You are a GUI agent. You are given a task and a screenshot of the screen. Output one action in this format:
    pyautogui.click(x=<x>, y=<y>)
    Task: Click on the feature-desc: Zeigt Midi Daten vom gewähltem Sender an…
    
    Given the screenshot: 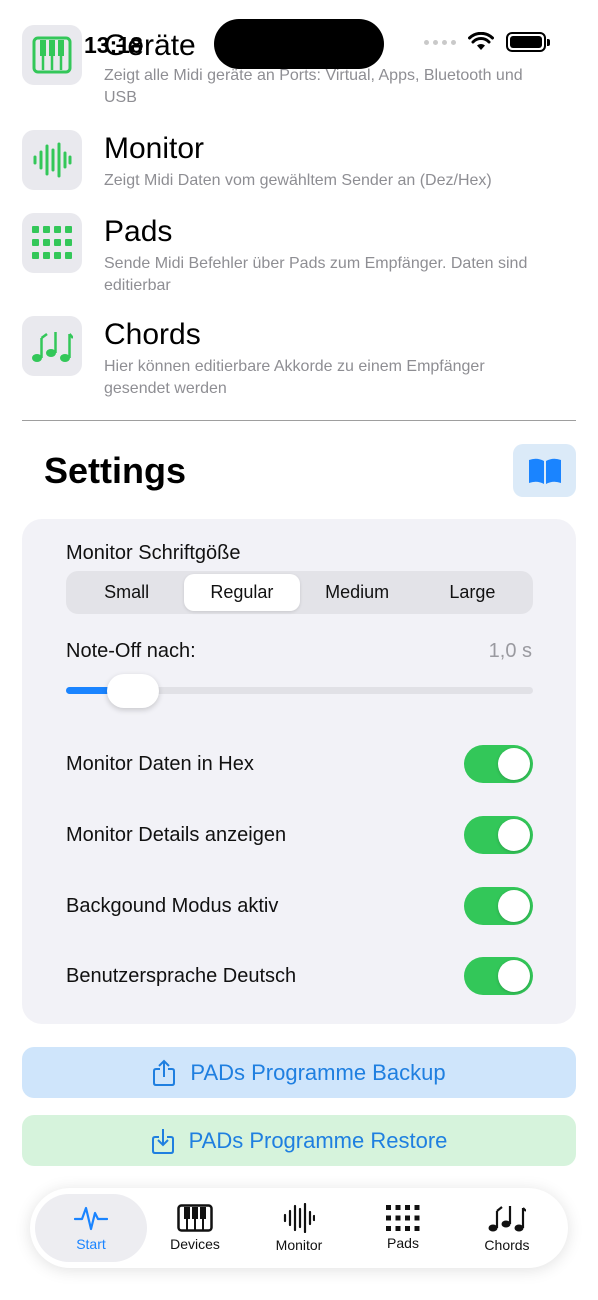 What is the action you would take?
    pyautogui.click(x=298, y=180)
    